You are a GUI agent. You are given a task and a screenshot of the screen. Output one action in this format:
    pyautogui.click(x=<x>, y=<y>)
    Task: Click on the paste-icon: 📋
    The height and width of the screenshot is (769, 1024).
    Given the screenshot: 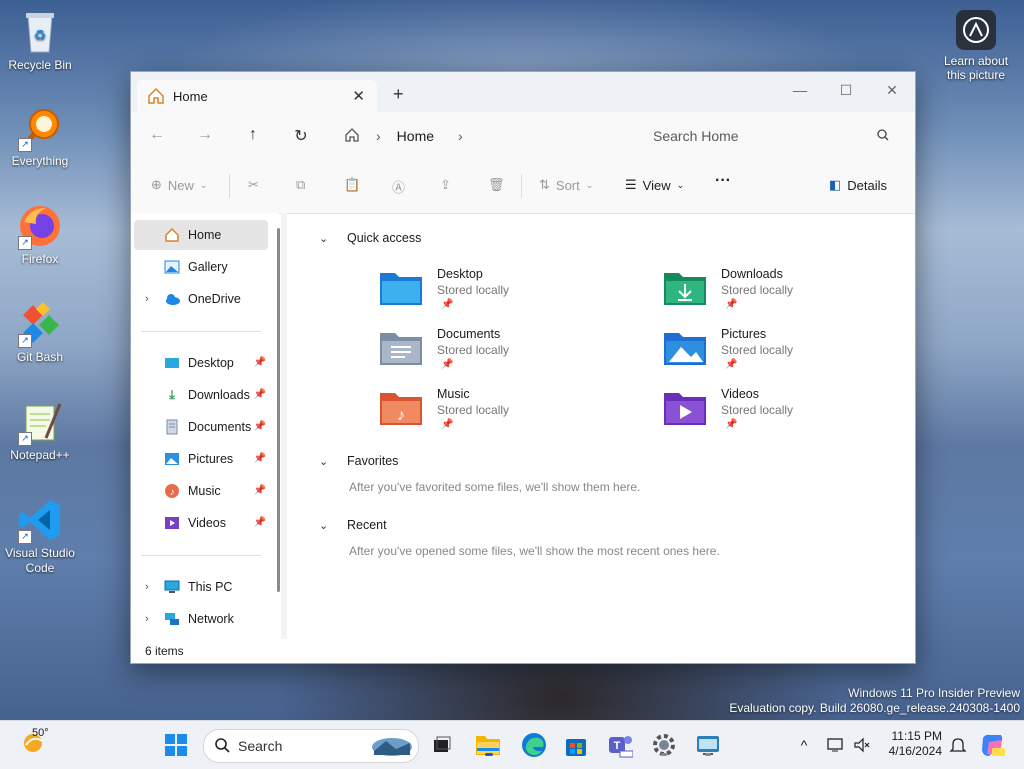 What is the action you would take?
    pyautogui.click(x=352, y=185)
    